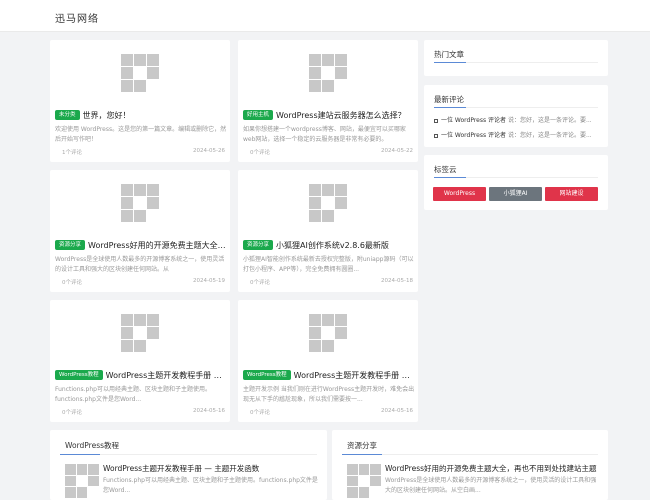 This screenshot has width=650, height=500. I want to click on category-tag: 未分类, so click(67, 115).